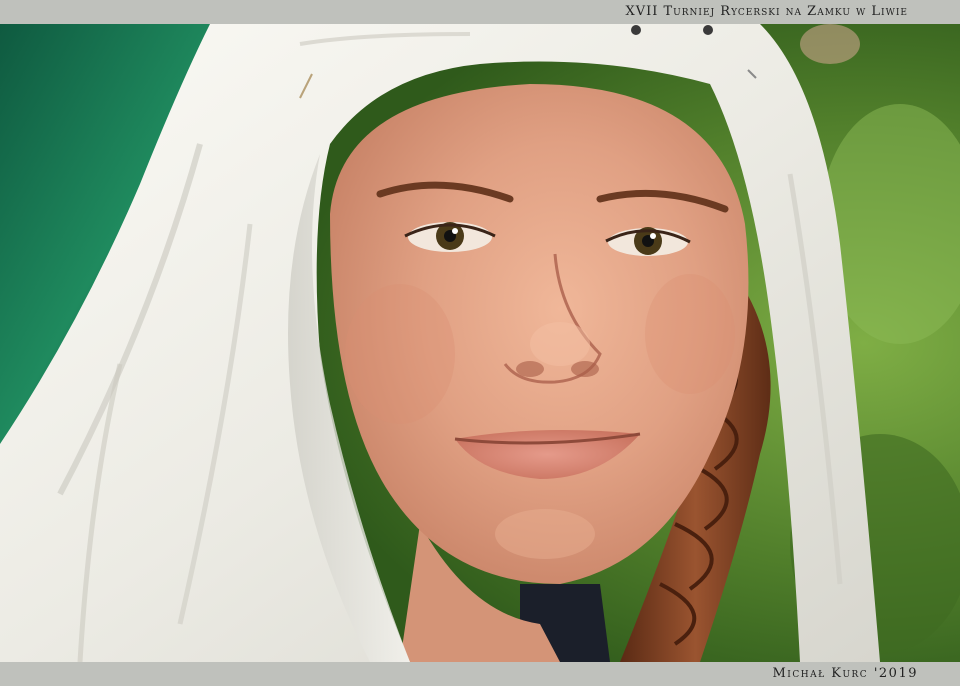 The image size is (960, 686). What do you see at coordinates (845, 673) in the screenshot?
I see `photo-credit-caption: Michał Kurc '2019` at bounding box center [845, 673].